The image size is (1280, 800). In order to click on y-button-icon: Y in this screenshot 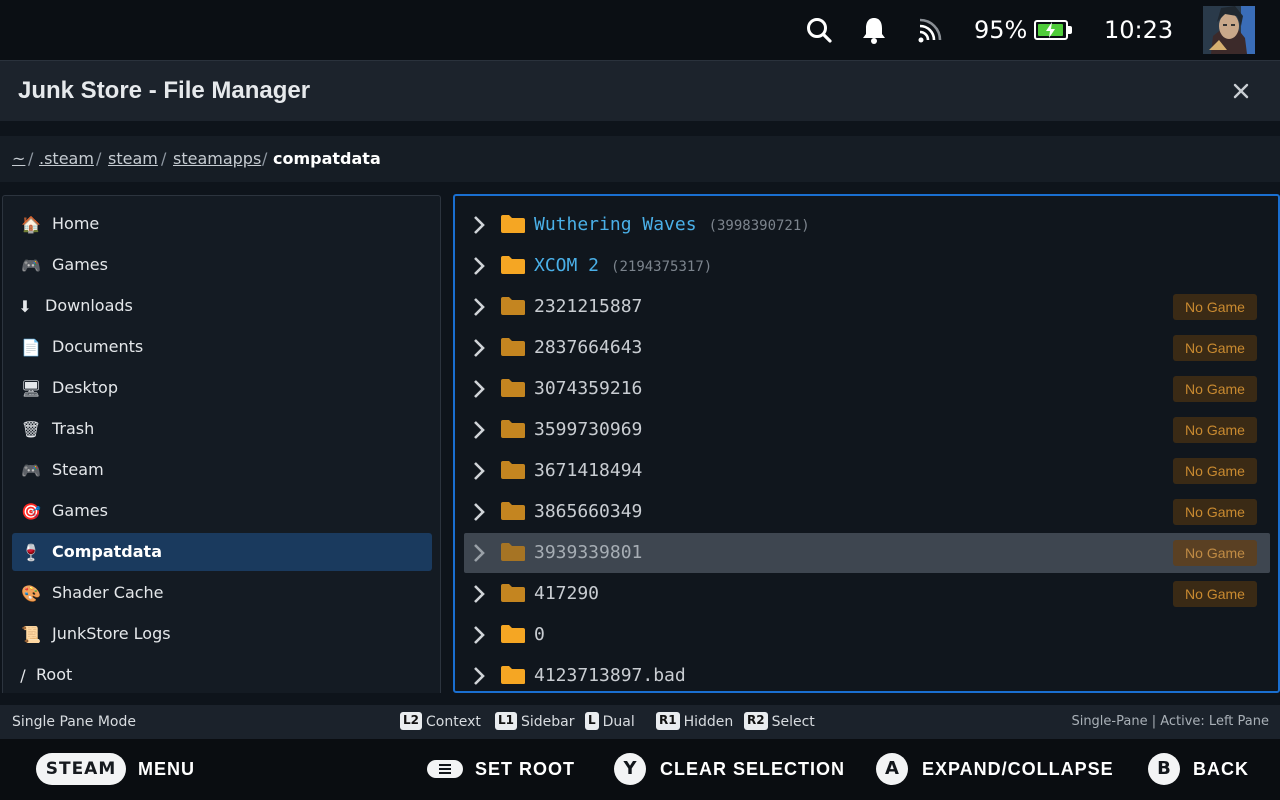, I will do `click(630, 769)`.